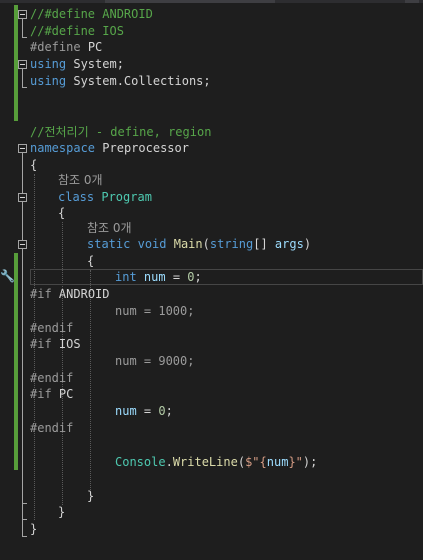 The width and height of the screenshot is (423, 560). I want to click on array-brackets: [], so click(264, 244).